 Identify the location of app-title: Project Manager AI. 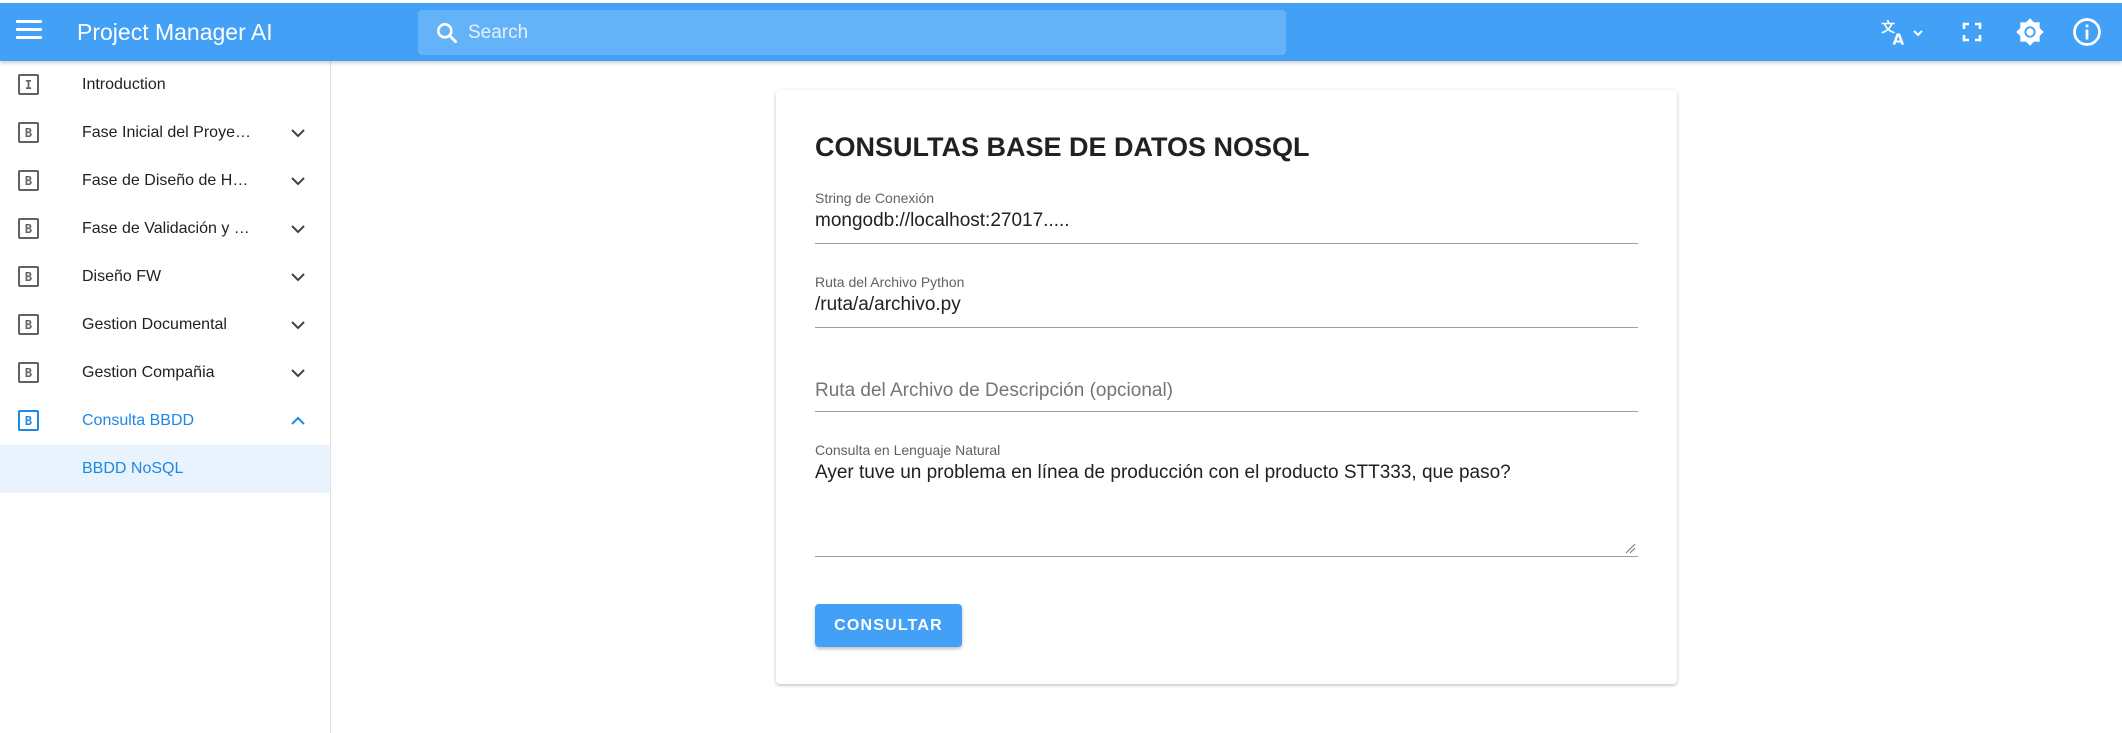
(175, 32).